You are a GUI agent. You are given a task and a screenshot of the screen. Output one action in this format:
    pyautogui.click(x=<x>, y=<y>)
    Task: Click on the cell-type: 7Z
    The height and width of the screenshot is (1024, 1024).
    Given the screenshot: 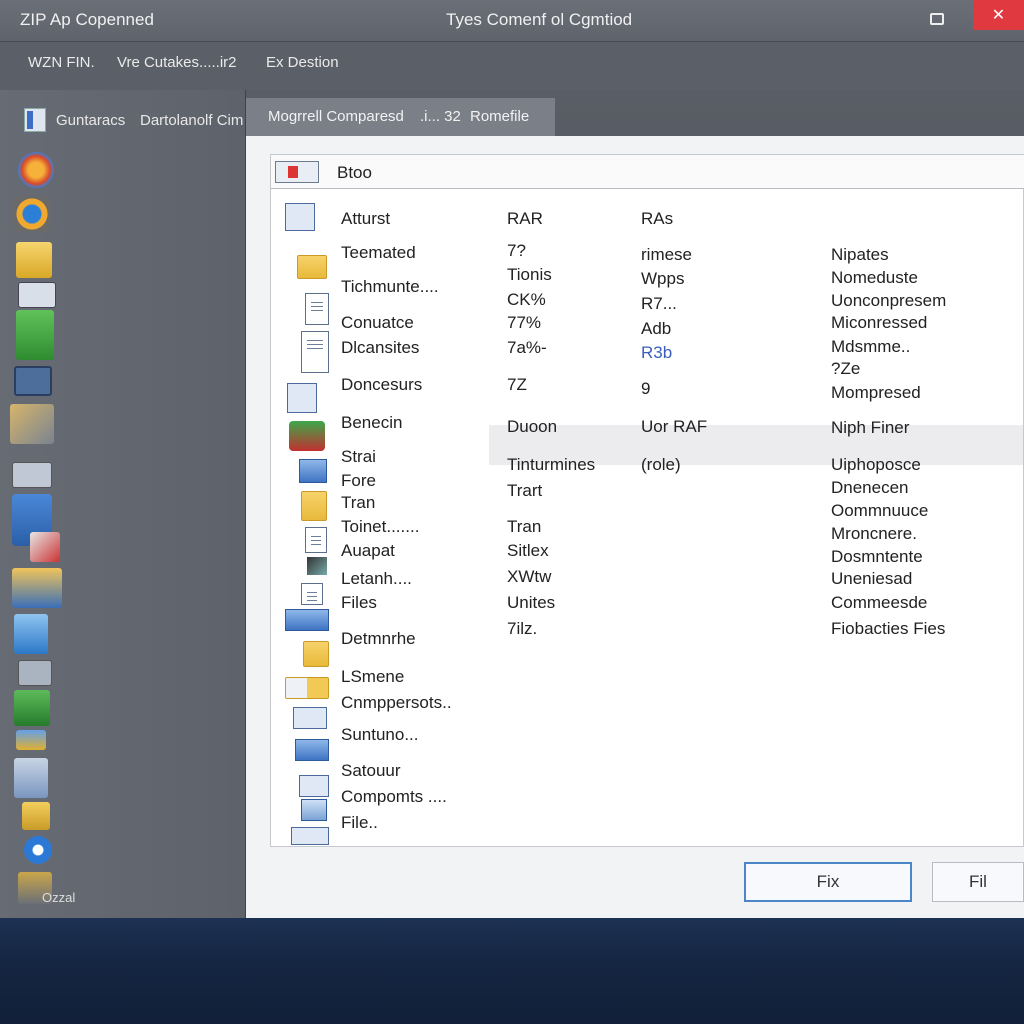 What is the action you would take?
    pyautogui.click(x=517, y=384)
    